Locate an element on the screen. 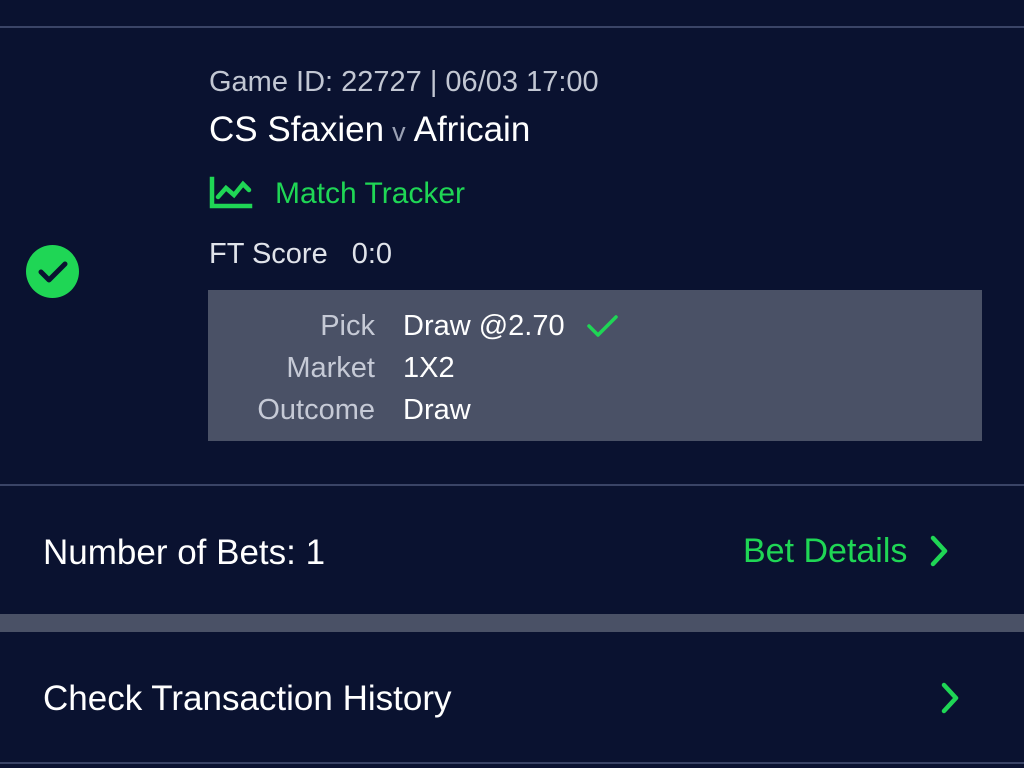 Image resolution: width=1024 pixels, height=768 pixels. chart-line-icon is located at coordinates (231, 192).